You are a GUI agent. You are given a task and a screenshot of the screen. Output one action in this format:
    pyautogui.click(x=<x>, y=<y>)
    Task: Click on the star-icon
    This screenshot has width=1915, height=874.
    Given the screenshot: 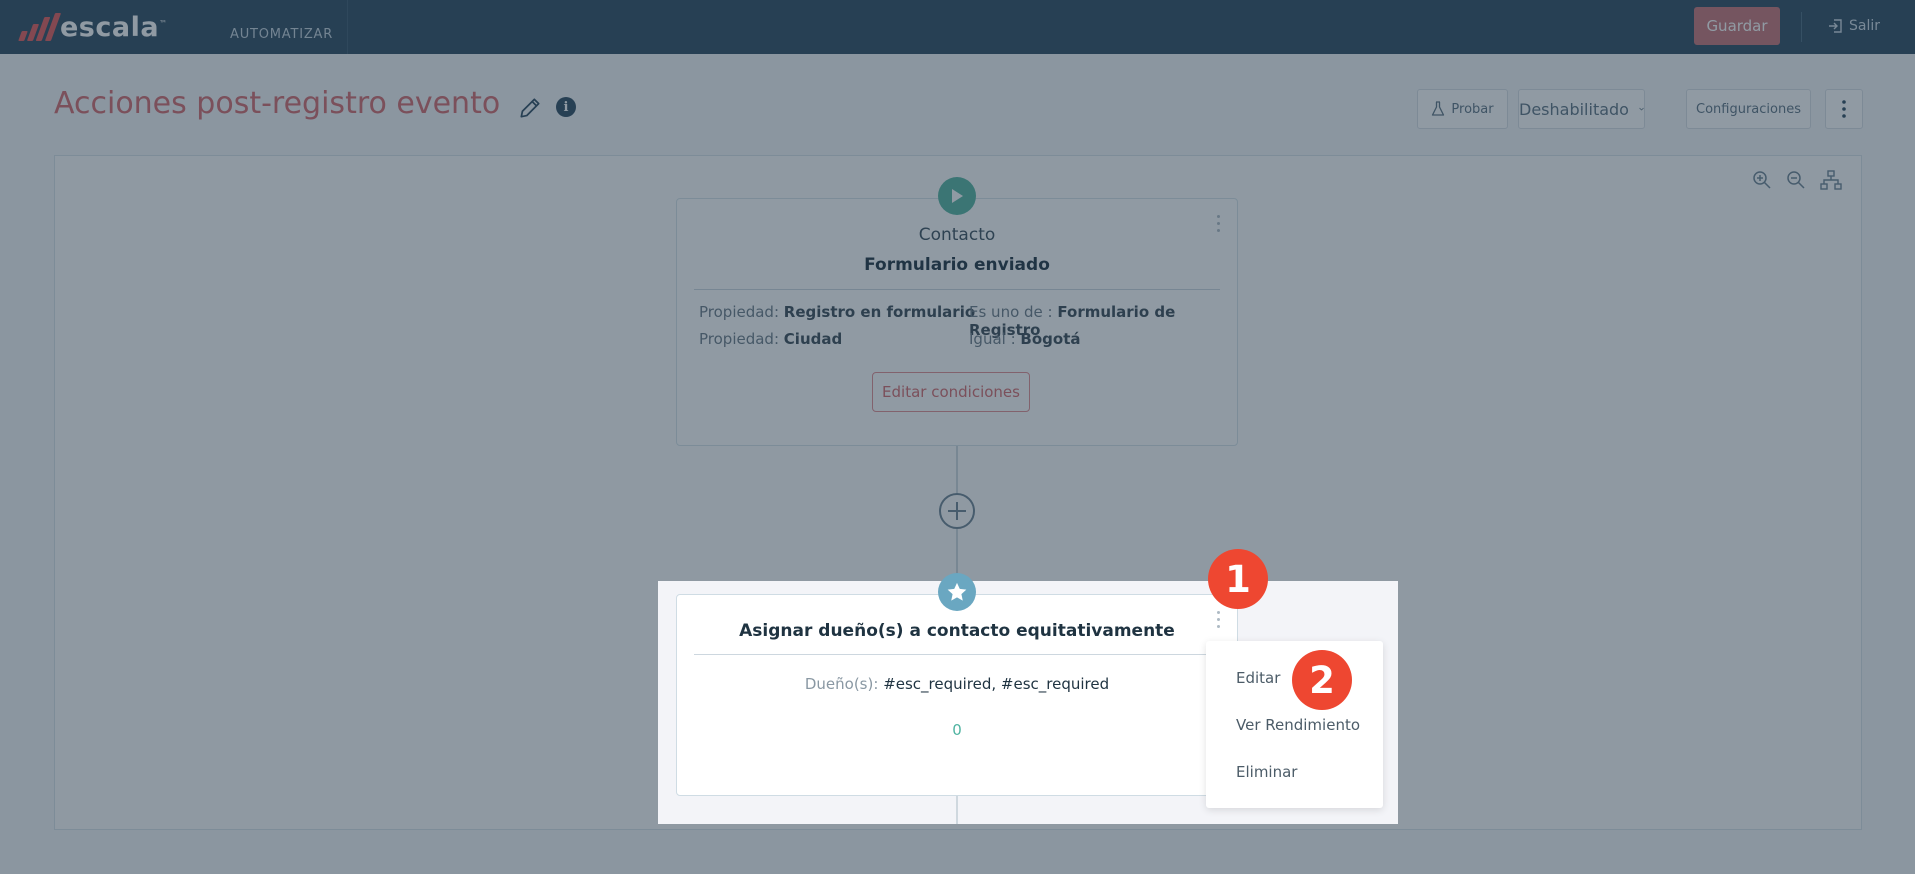 What is the action you would take?
    pyautogui.click(x=957, y=592)
    